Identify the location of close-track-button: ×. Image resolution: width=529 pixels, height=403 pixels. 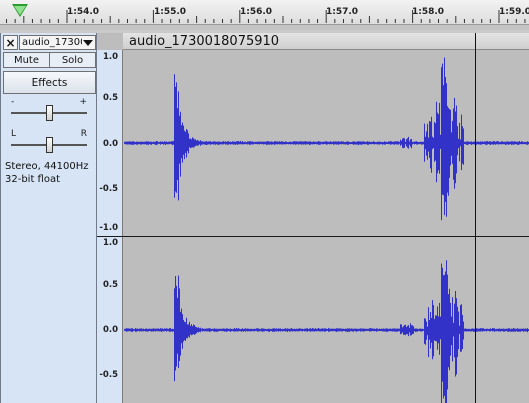
(10, 42).